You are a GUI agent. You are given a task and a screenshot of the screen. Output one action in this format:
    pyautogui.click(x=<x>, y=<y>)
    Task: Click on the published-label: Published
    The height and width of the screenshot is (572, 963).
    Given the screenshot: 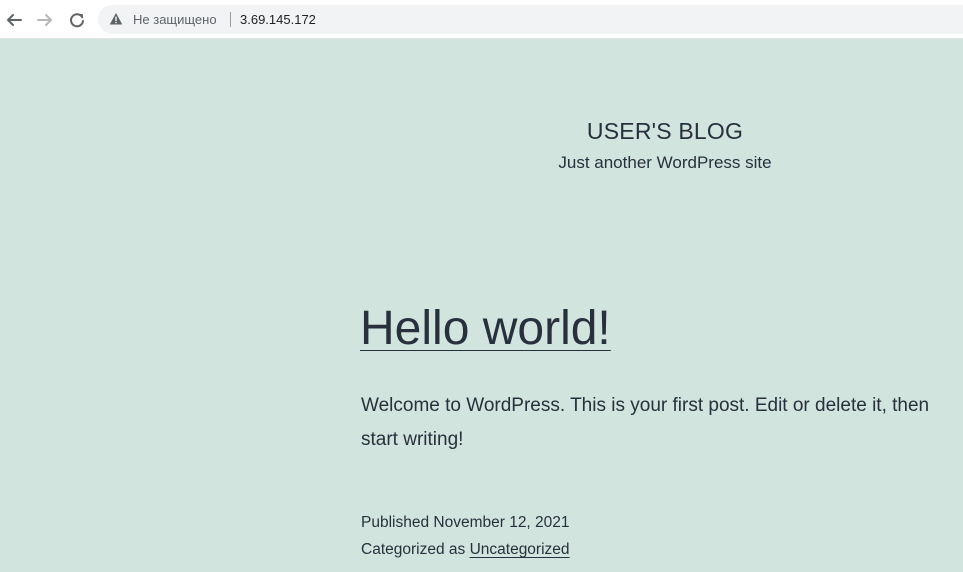 What is the action you would take?
    pyautogui.click(x=395, y=522)
    